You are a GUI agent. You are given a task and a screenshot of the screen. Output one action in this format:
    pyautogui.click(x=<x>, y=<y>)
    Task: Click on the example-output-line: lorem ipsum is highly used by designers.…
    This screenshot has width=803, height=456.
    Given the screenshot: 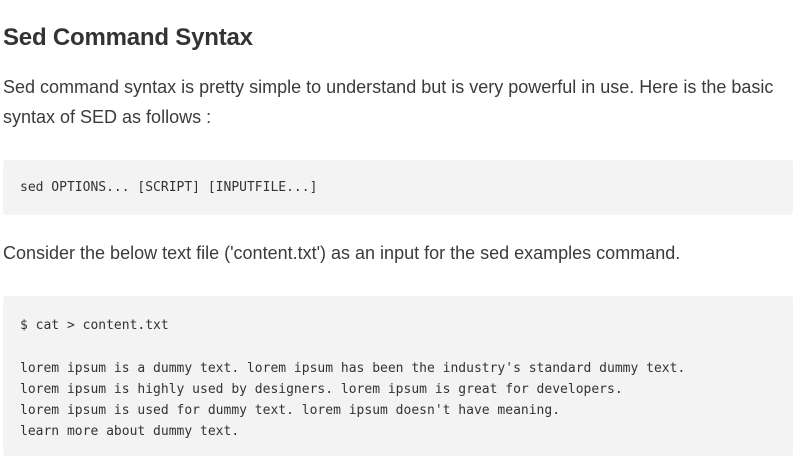 What is the action you would take?
    pyautogui.click(x=321, y=389)
    